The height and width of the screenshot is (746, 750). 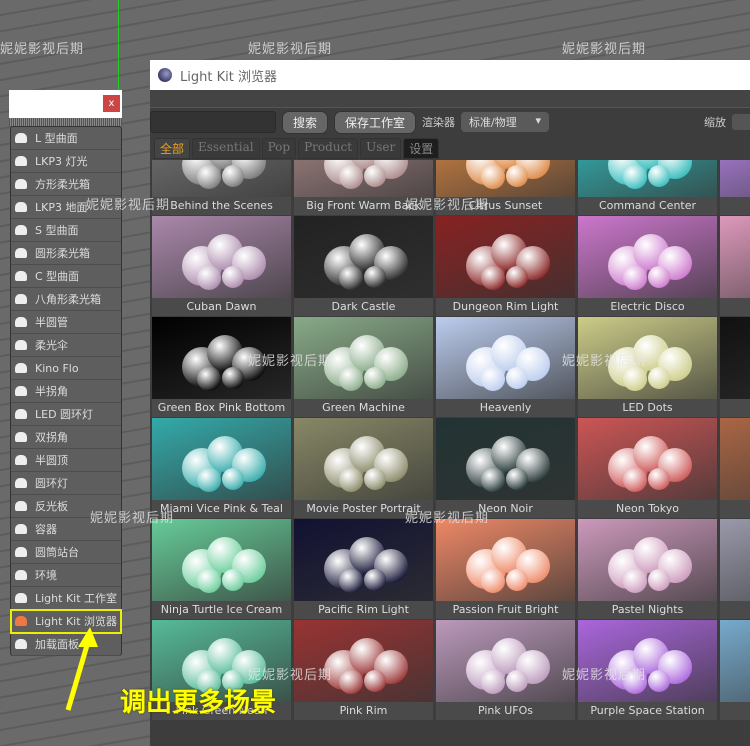 I want to click on preset-thumbnail: Pacific Rim Light, so click(x=363, y=569).